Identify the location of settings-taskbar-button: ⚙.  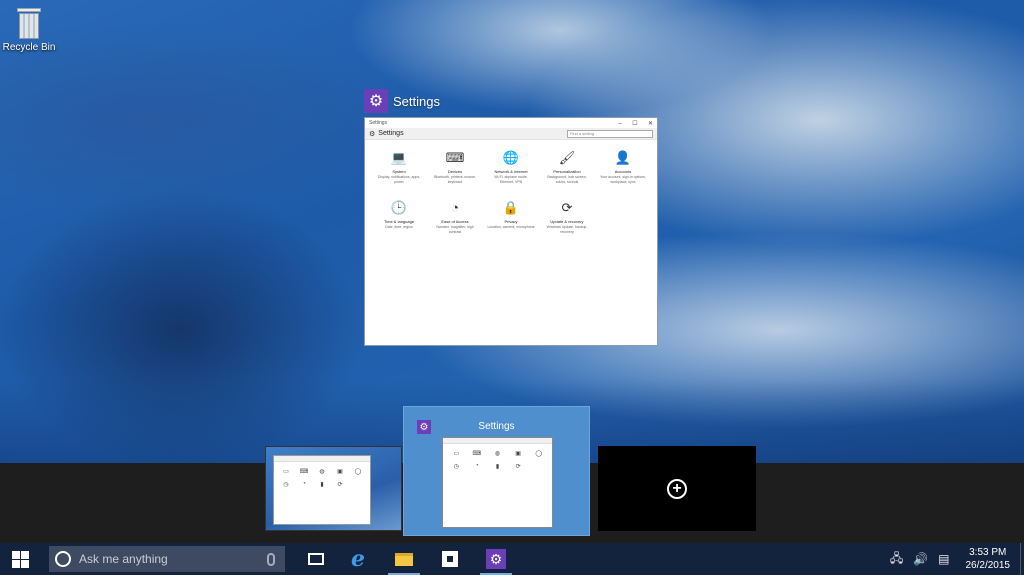
(496, 559).